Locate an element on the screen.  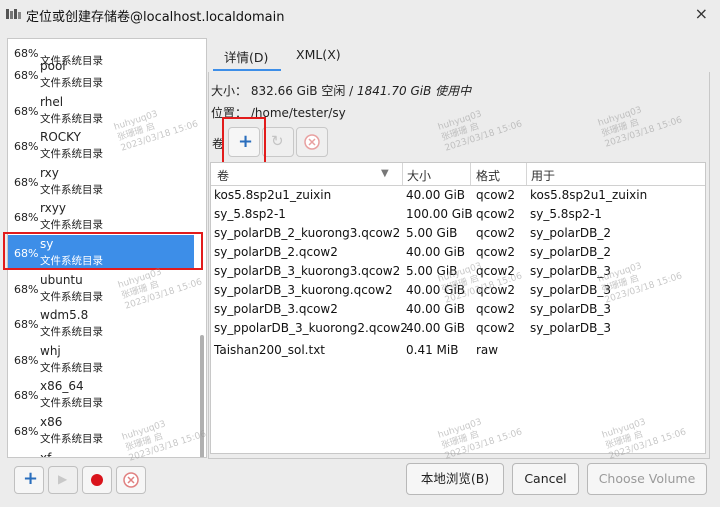
column-header-size: 大小 is located at coordinates (419, 175).